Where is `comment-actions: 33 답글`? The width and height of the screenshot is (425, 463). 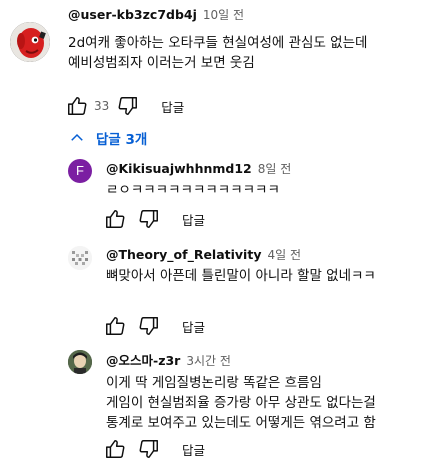 comment-actions: 33 답글 is located at coordinates (125, 106).